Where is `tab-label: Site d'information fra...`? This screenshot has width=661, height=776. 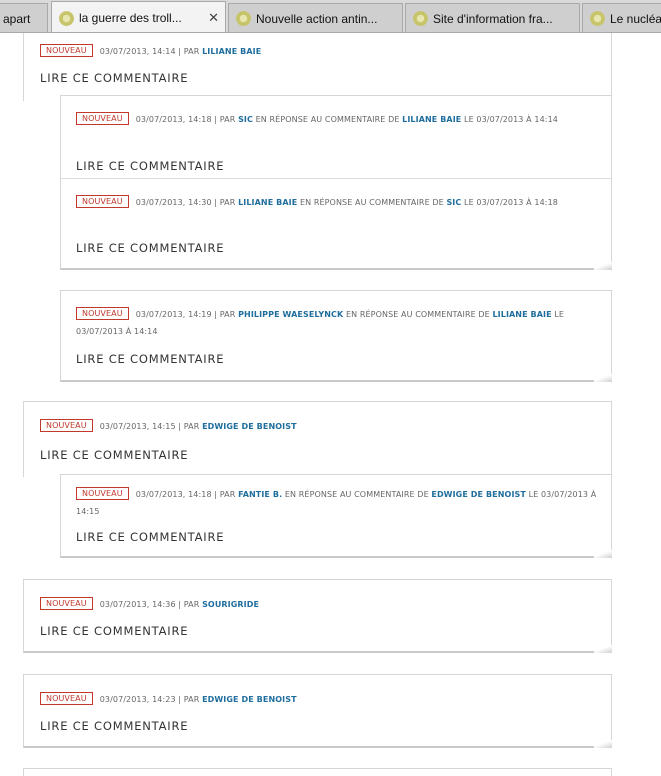 tab-label: Site d'information fra... is located at coordinates (493, 18).